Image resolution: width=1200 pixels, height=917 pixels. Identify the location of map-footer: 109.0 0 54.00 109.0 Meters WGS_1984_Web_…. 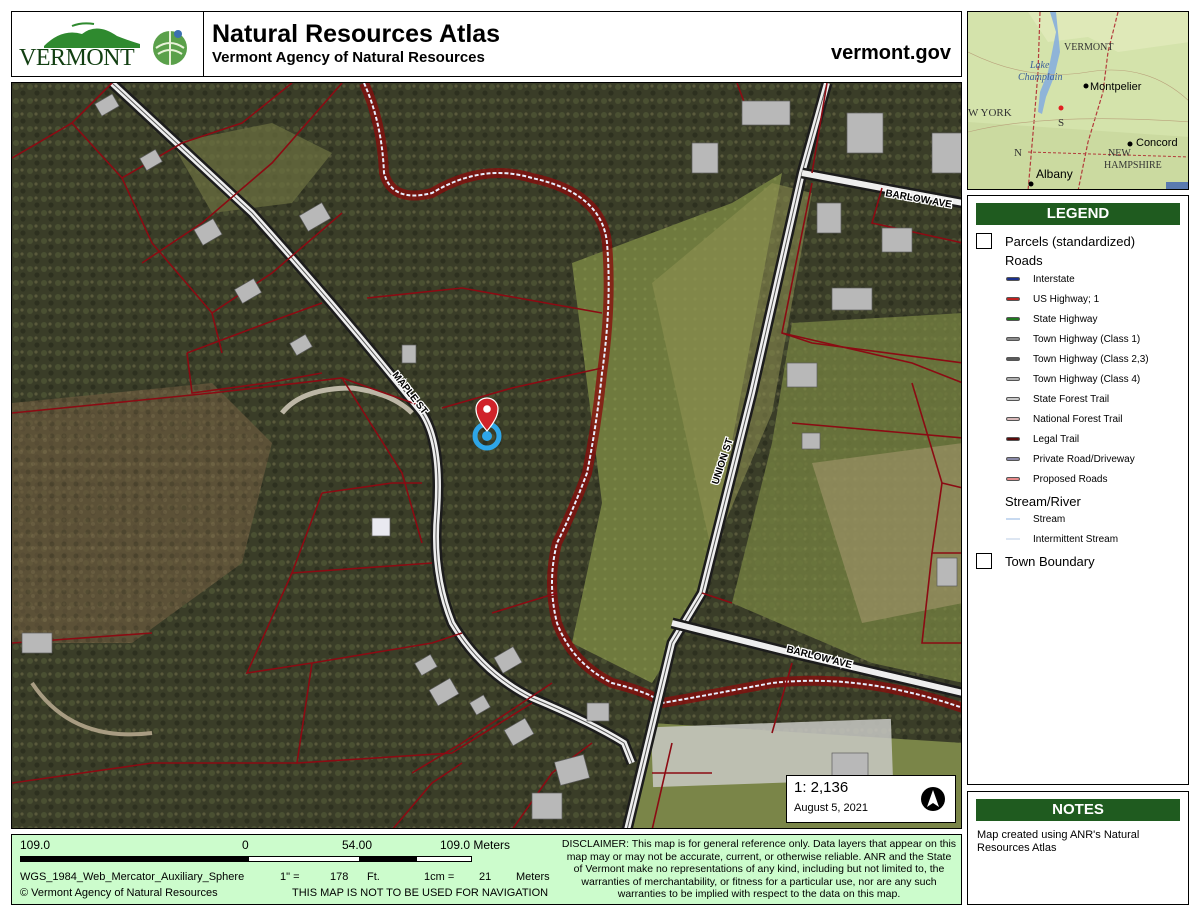
(486, 869).